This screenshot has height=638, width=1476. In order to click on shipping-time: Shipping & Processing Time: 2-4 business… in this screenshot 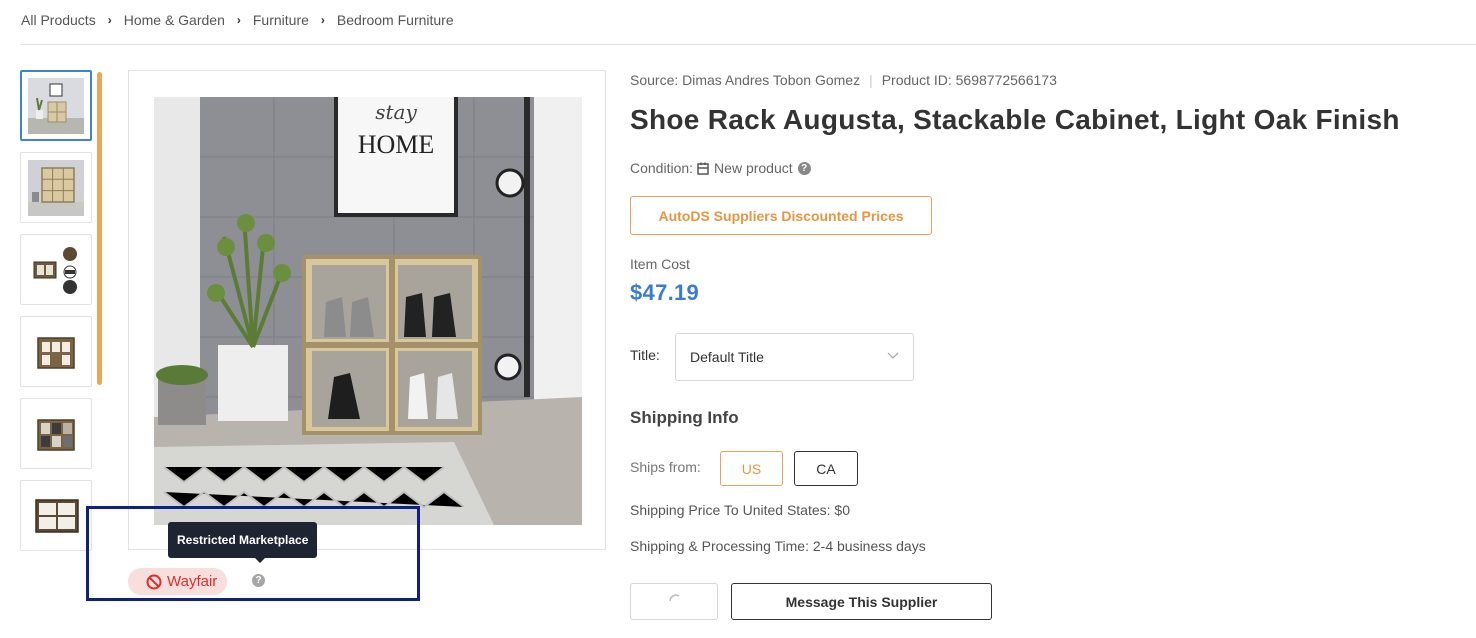, I will do `click(778, 546)`.